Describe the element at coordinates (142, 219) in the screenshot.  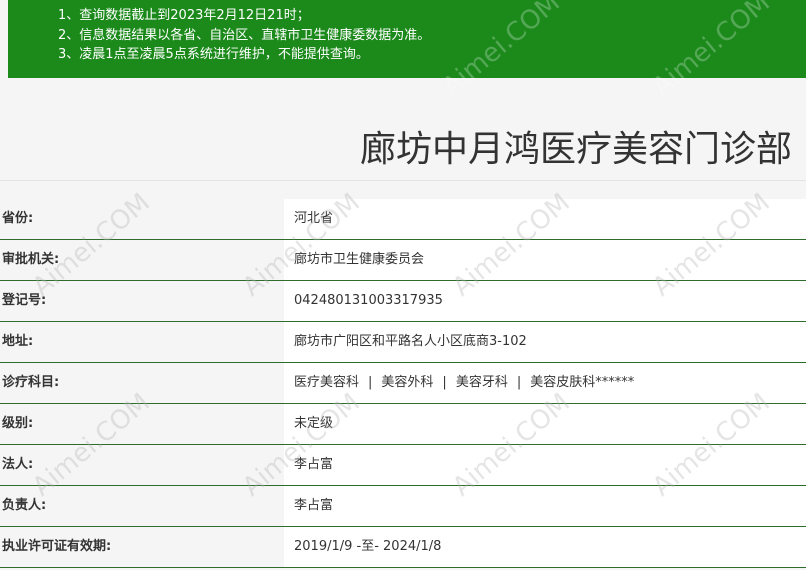
I see `row-label-province: 省份:` at that location.